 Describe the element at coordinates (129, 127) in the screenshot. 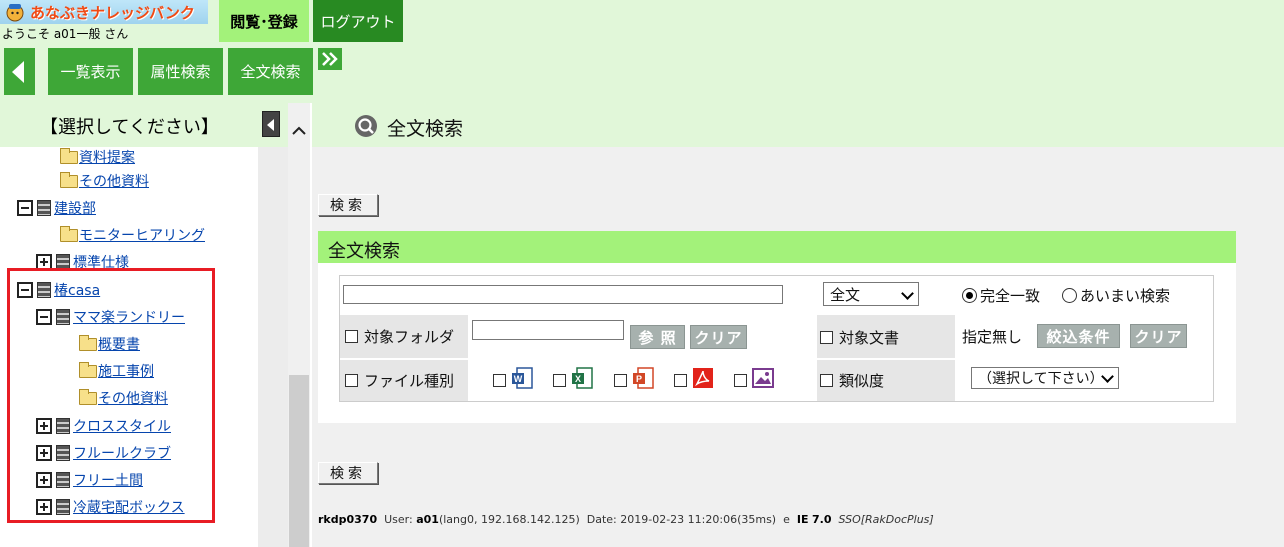

I see `sidebar-title: 【選択してください】` at that location.